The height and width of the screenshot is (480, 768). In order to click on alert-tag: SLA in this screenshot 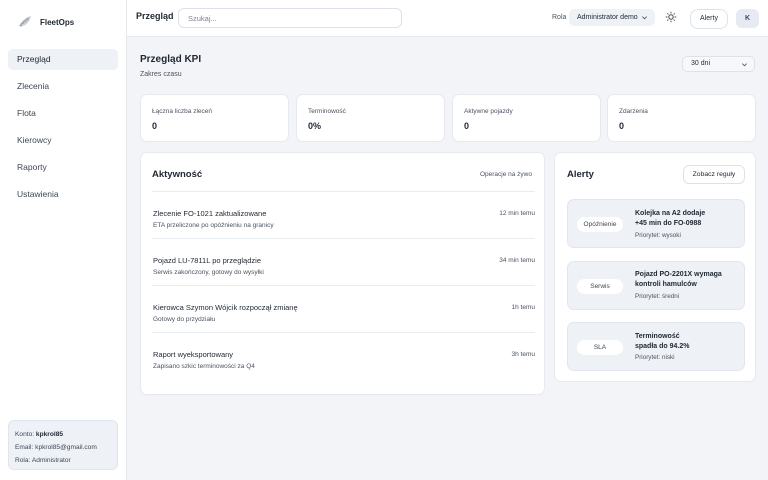, I will do `click(600, 347)`.